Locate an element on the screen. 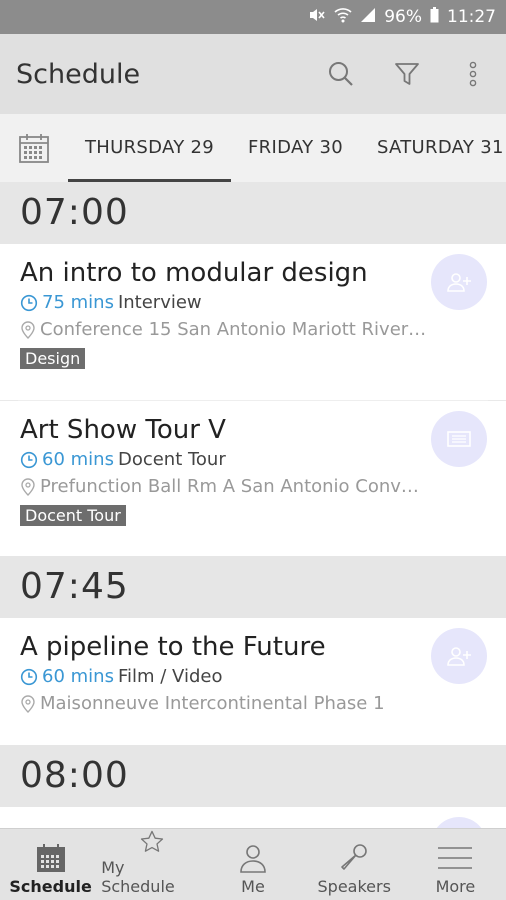 The width and height of the screenshot is (506, 900). nav-speakers: Speakers is located at coordinates (354, 864).